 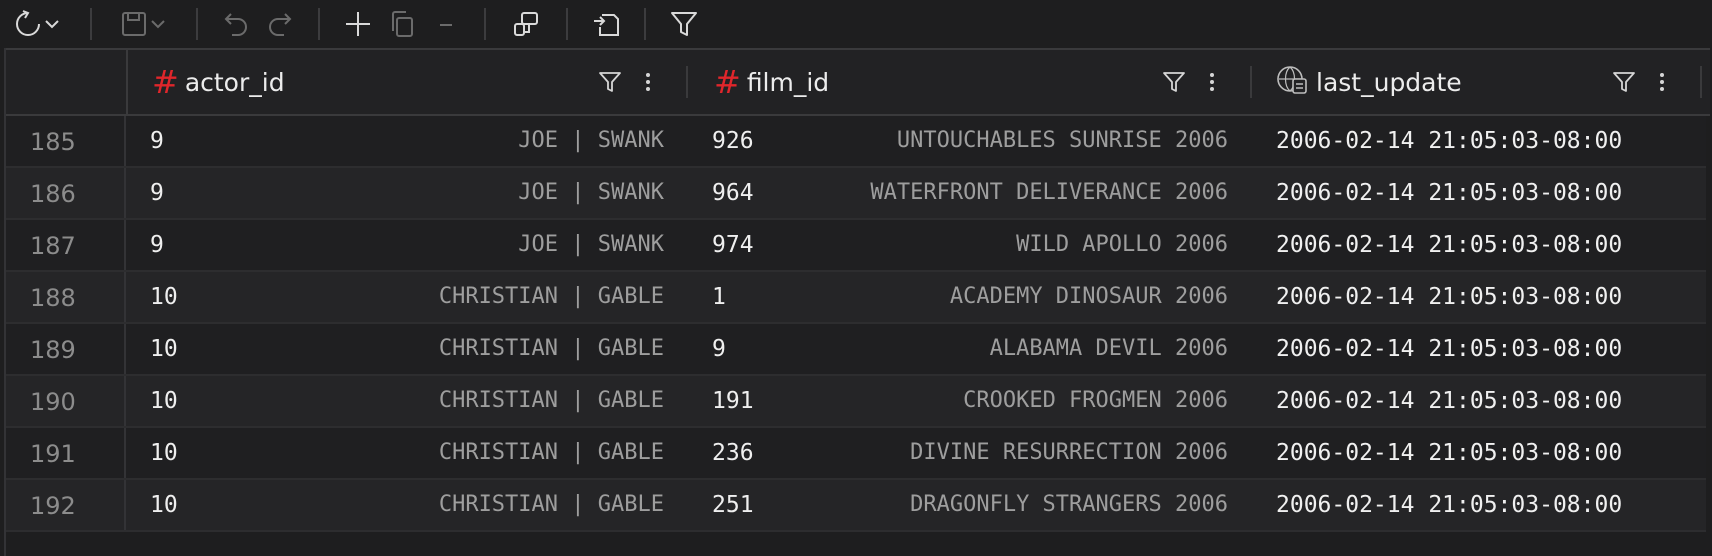 I want to click on filter-icon, so click(x=684, y=24).